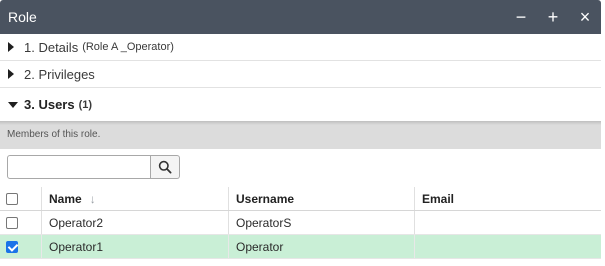 The width and height of the screenshot is (605, 266). Describe the element at coordinates (135, 246) in the screenshot. I see `cell-name: Operator1` at that location.